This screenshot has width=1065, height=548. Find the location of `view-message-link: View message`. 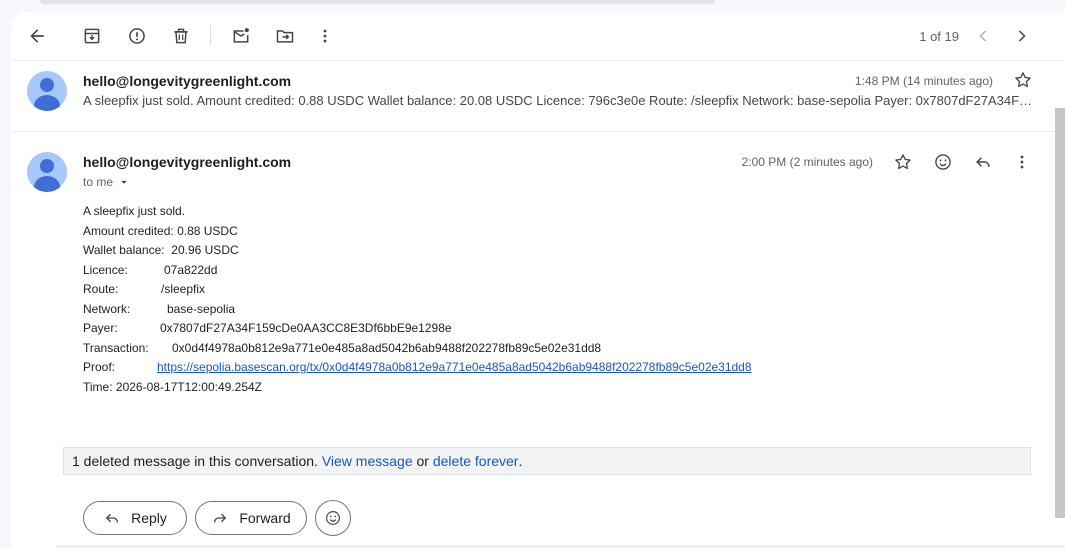

view-message-link: View message is located at coordinates (367, 461).